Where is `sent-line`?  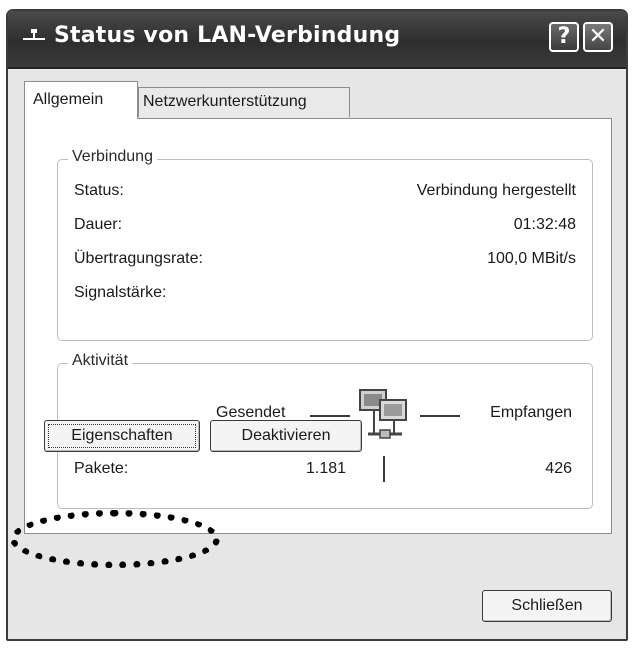 sent-line is located at coordinates (330, 416).